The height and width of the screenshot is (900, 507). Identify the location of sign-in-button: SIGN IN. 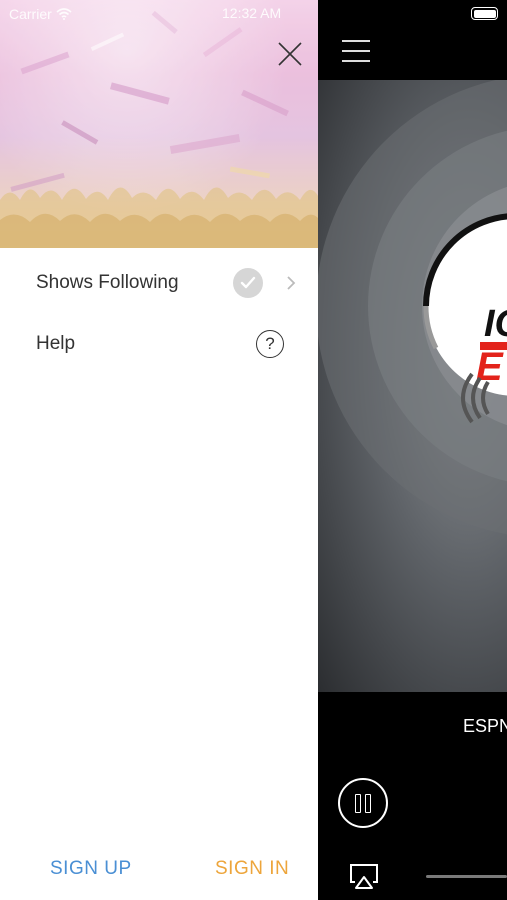
(252, 869).